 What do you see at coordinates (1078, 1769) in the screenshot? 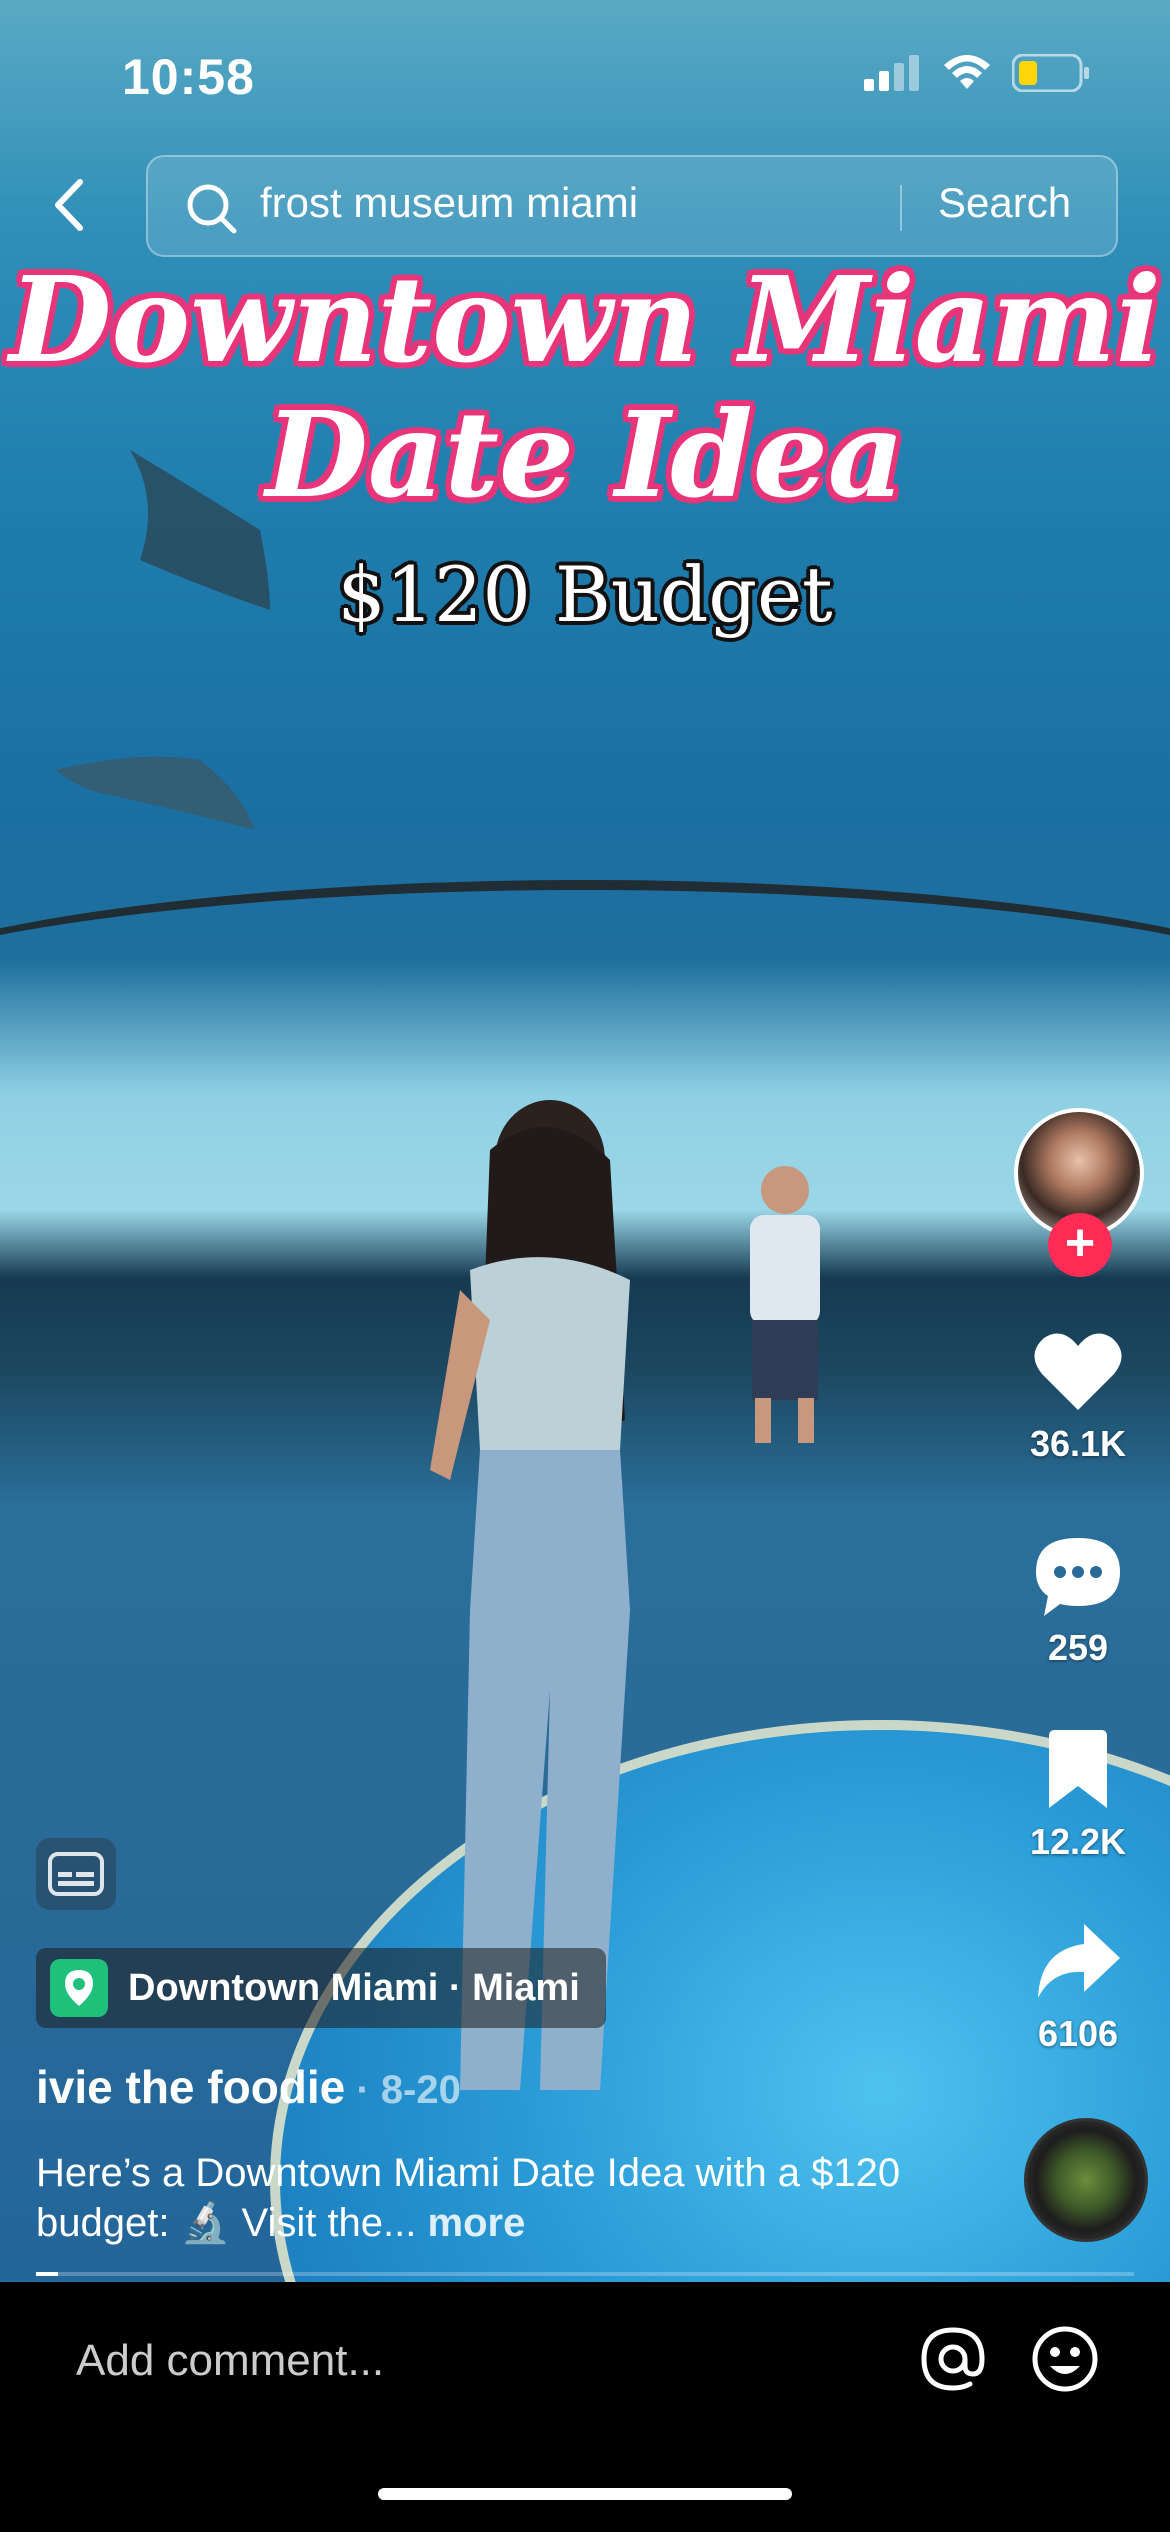
I see `bookmark-icon` at bounding box center [1078, 1769].